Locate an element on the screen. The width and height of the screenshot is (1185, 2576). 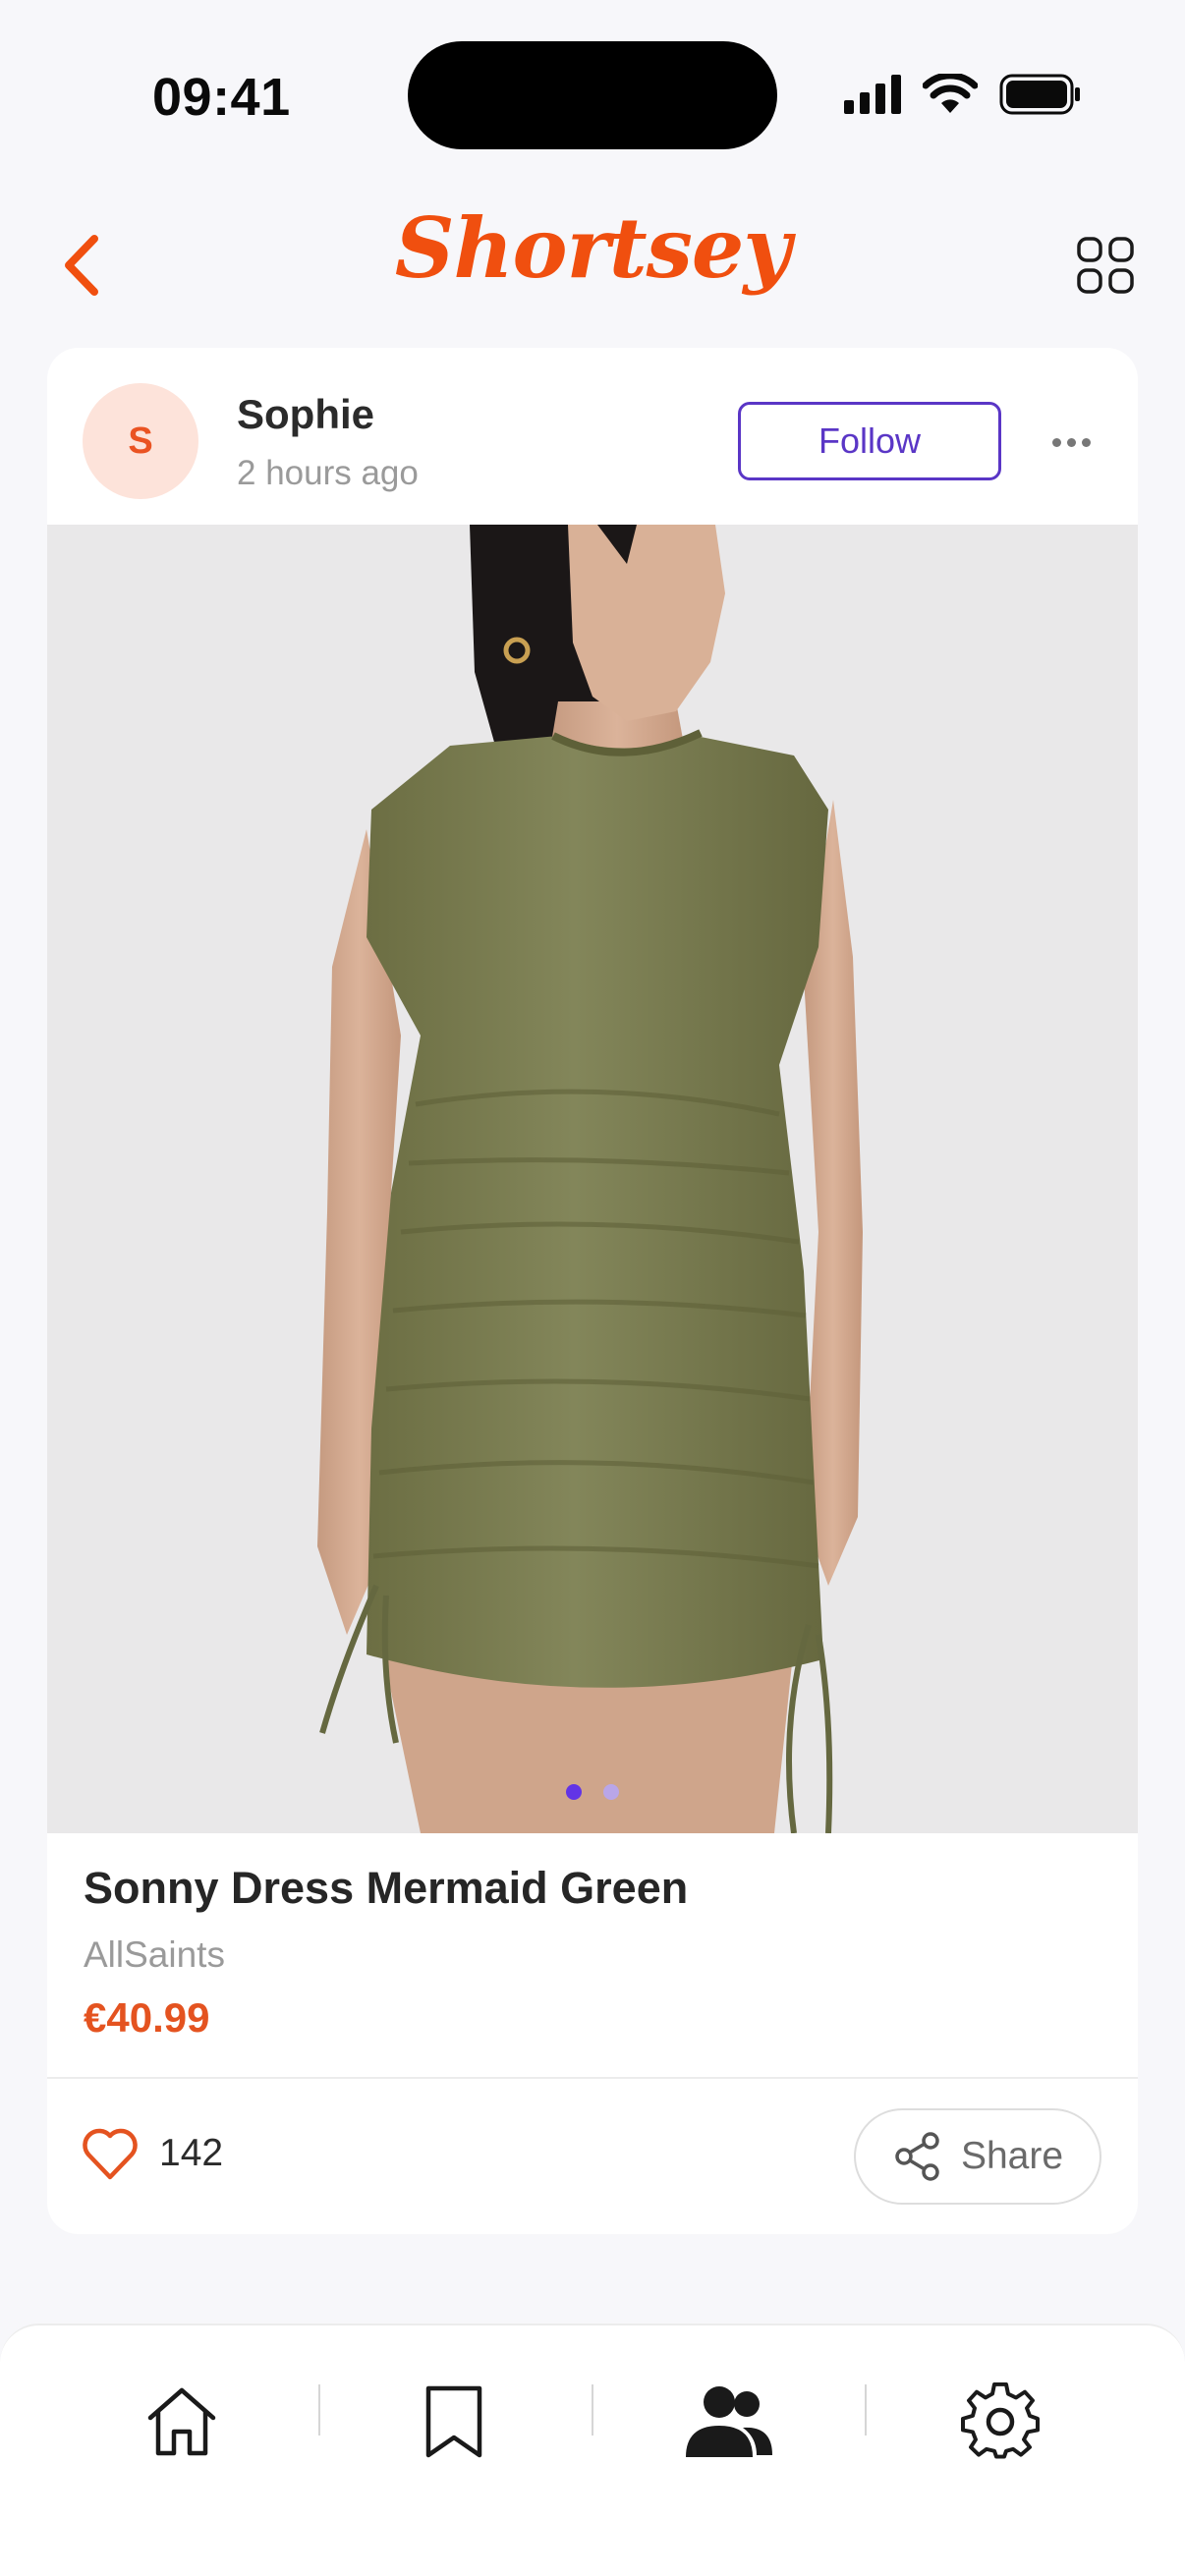
bookmark-icon is located at coordinates (454, 2421).